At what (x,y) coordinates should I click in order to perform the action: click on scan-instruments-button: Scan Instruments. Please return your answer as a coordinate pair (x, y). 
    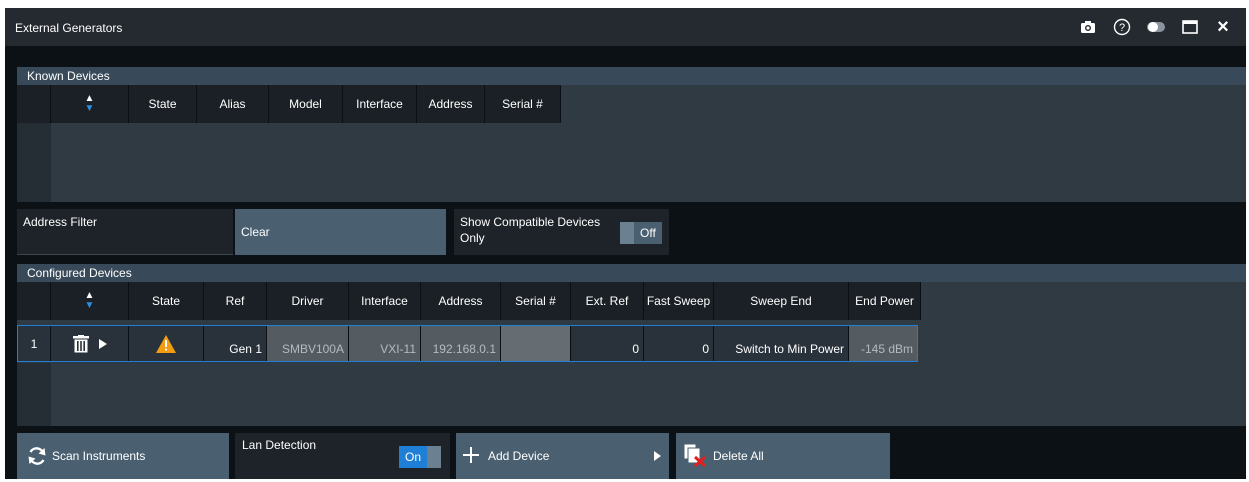
    Looking at the image, I should click on (123, 456).